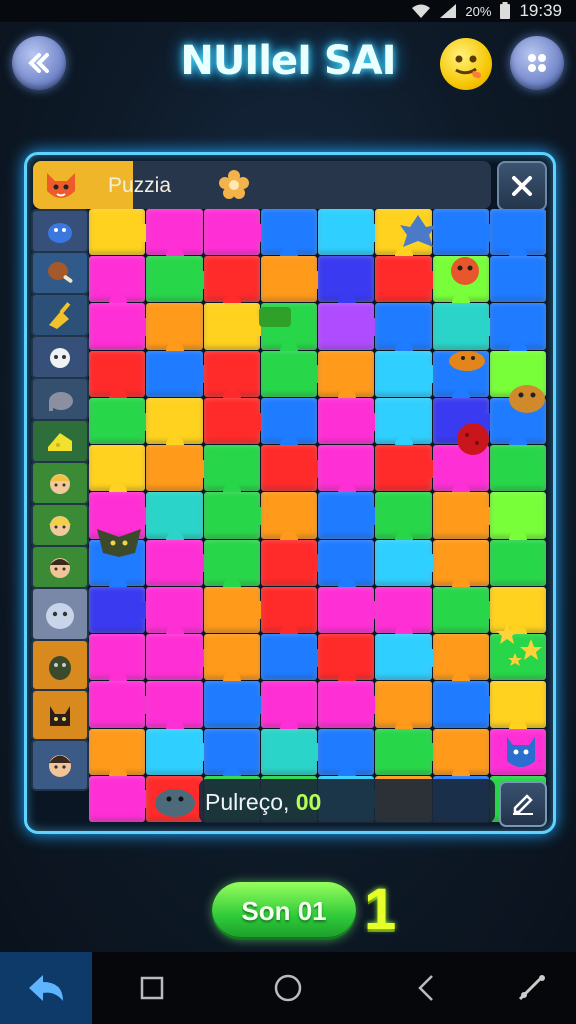 The image size is (576, 1024). I want to click on emoji-button, so click(466, 64).